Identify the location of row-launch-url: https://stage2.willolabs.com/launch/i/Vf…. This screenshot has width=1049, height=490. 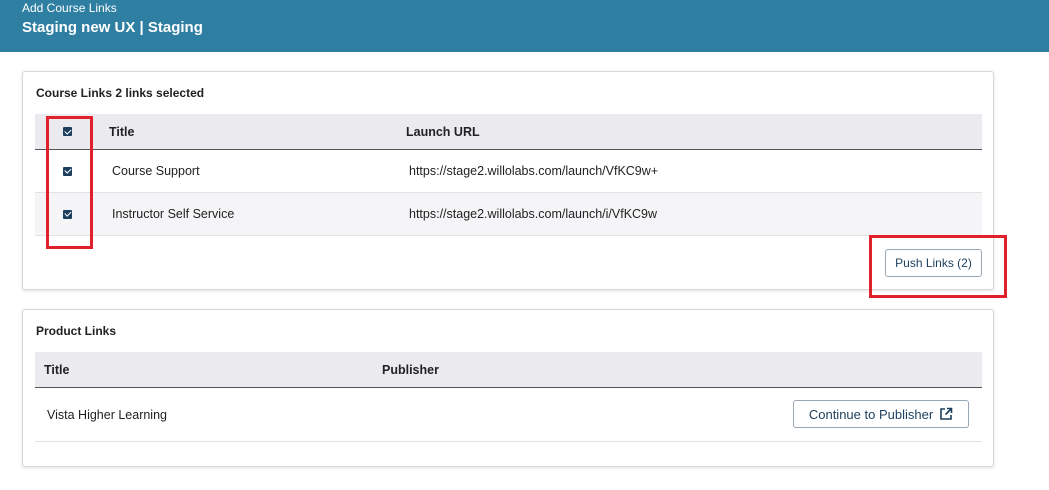
(533, 214).